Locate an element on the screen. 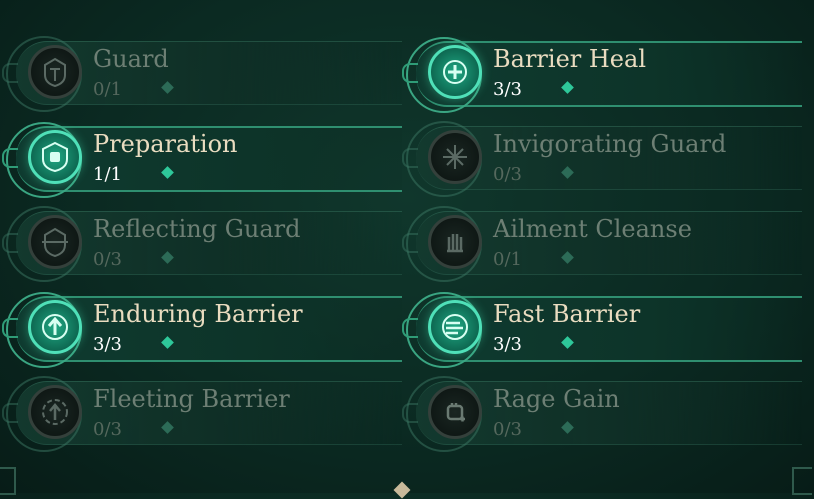 Image resolution: width=814 pixels, height=499 pixels. skill-reflecting-guard: Reflecting Guard 0/3 is located at coordinates (201, 242).